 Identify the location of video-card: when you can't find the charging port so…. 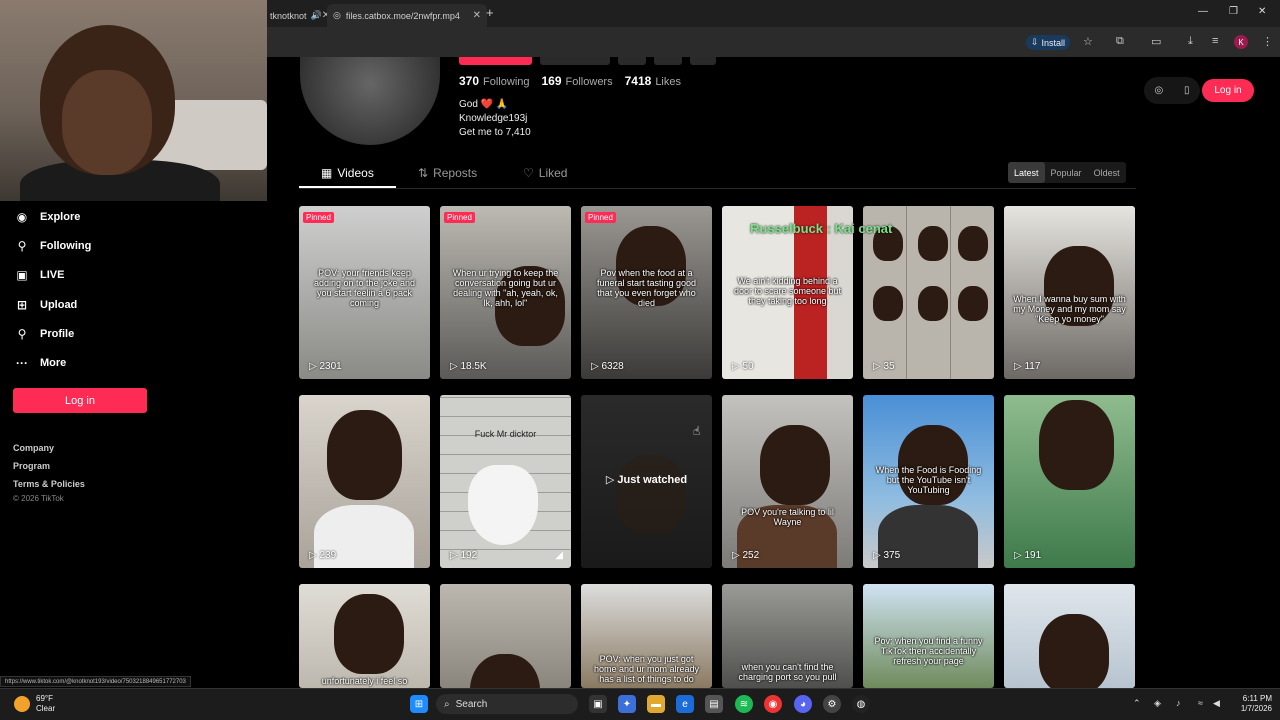
(787, 636).